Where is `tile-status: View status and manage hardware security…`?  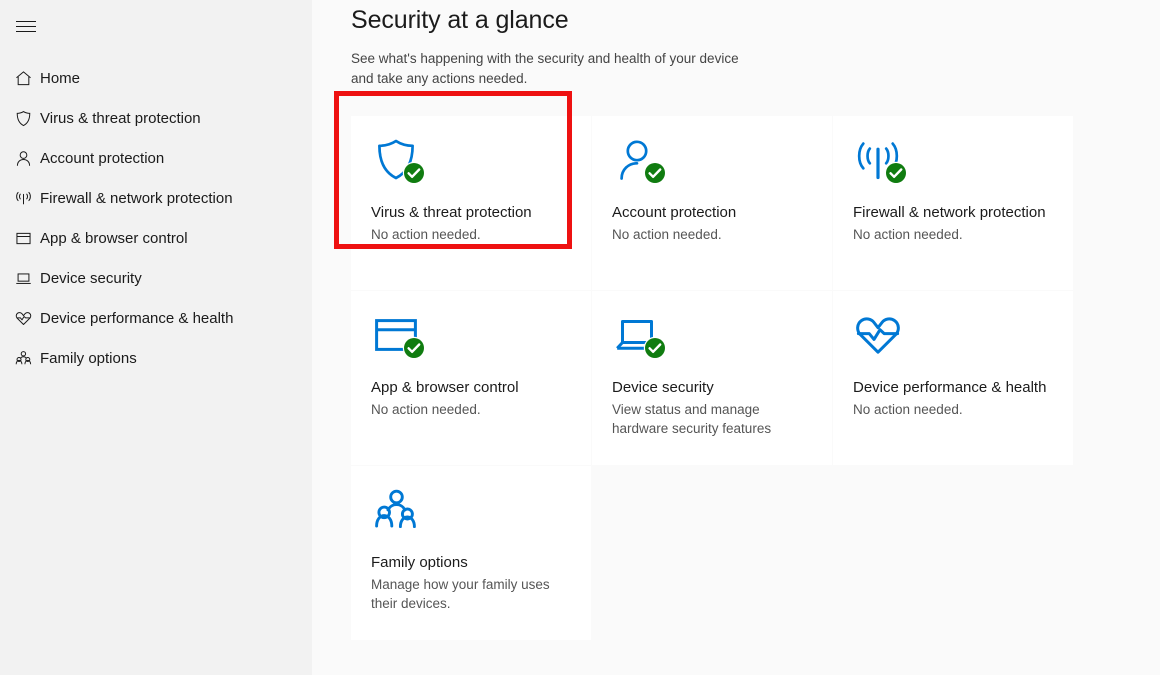
tile-status: View status and manage hardware security… is located at coordinates (692, 419).